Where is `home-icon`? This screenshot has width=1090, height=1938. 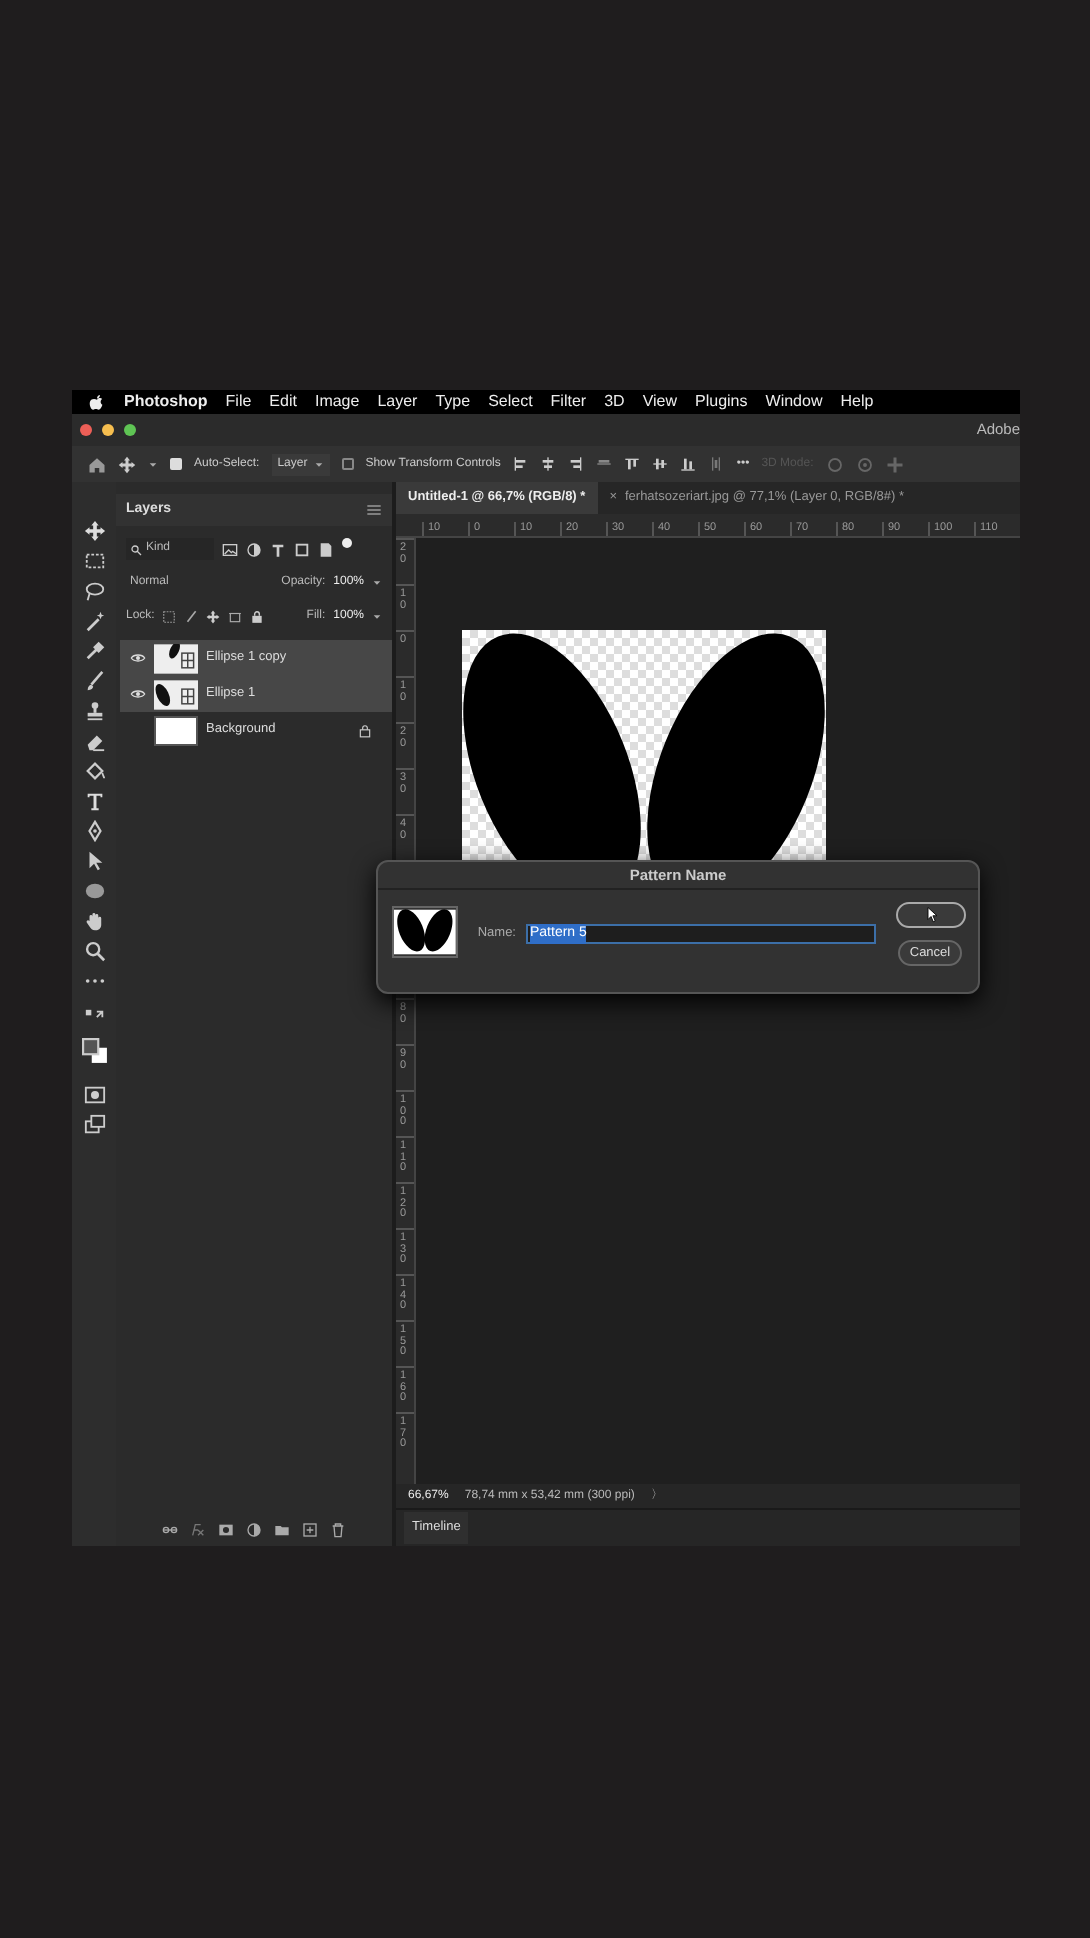 home-icon is located at coordinates (97, 464).